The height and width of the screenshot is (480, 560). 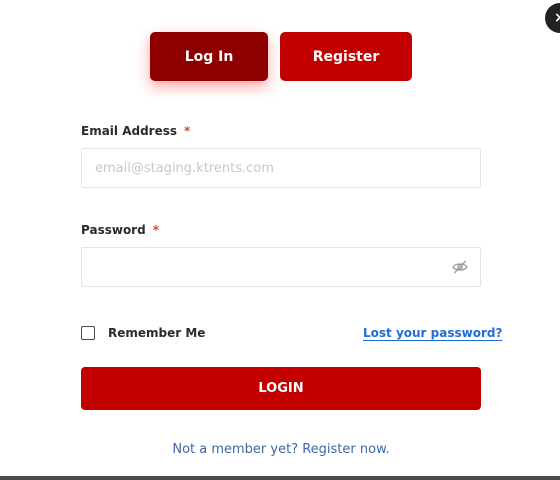 I want to click on remember-me-checkbox, so click(x=88, y=333).